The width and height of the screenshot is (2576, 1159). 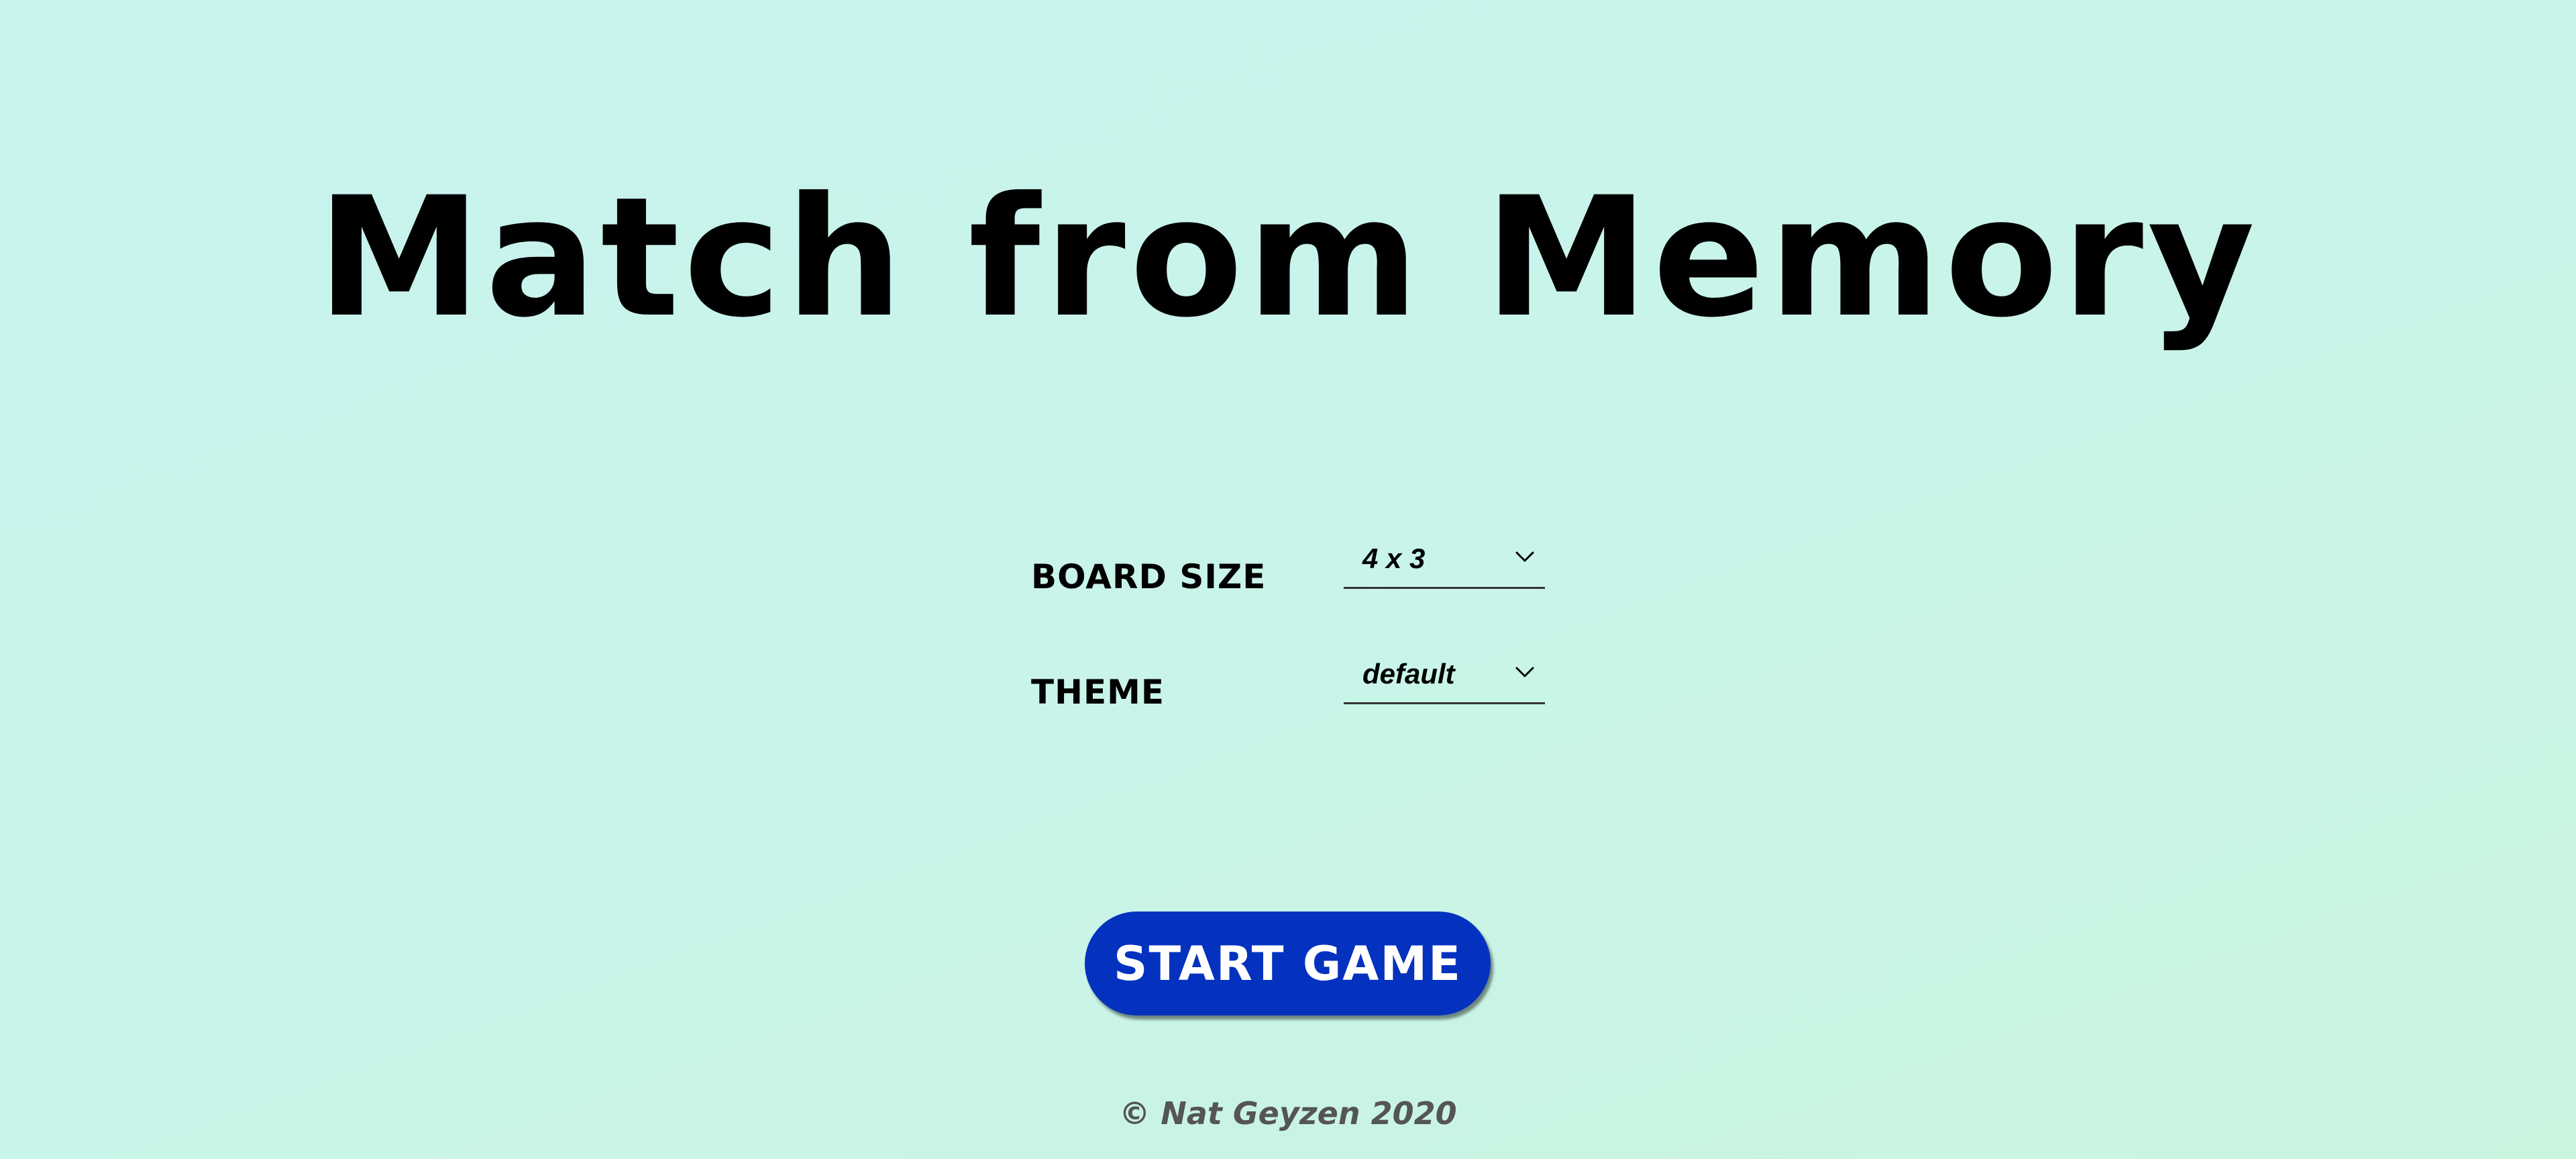 I want to click on board-size-label: BOARD SIZE, so click(x=1149, y=576).